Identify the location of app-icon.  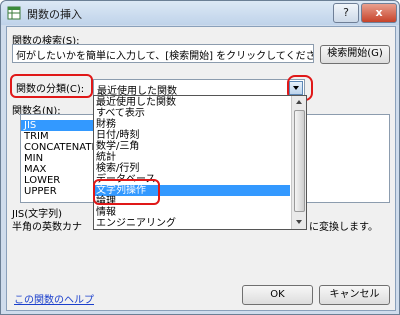
(14, 13).